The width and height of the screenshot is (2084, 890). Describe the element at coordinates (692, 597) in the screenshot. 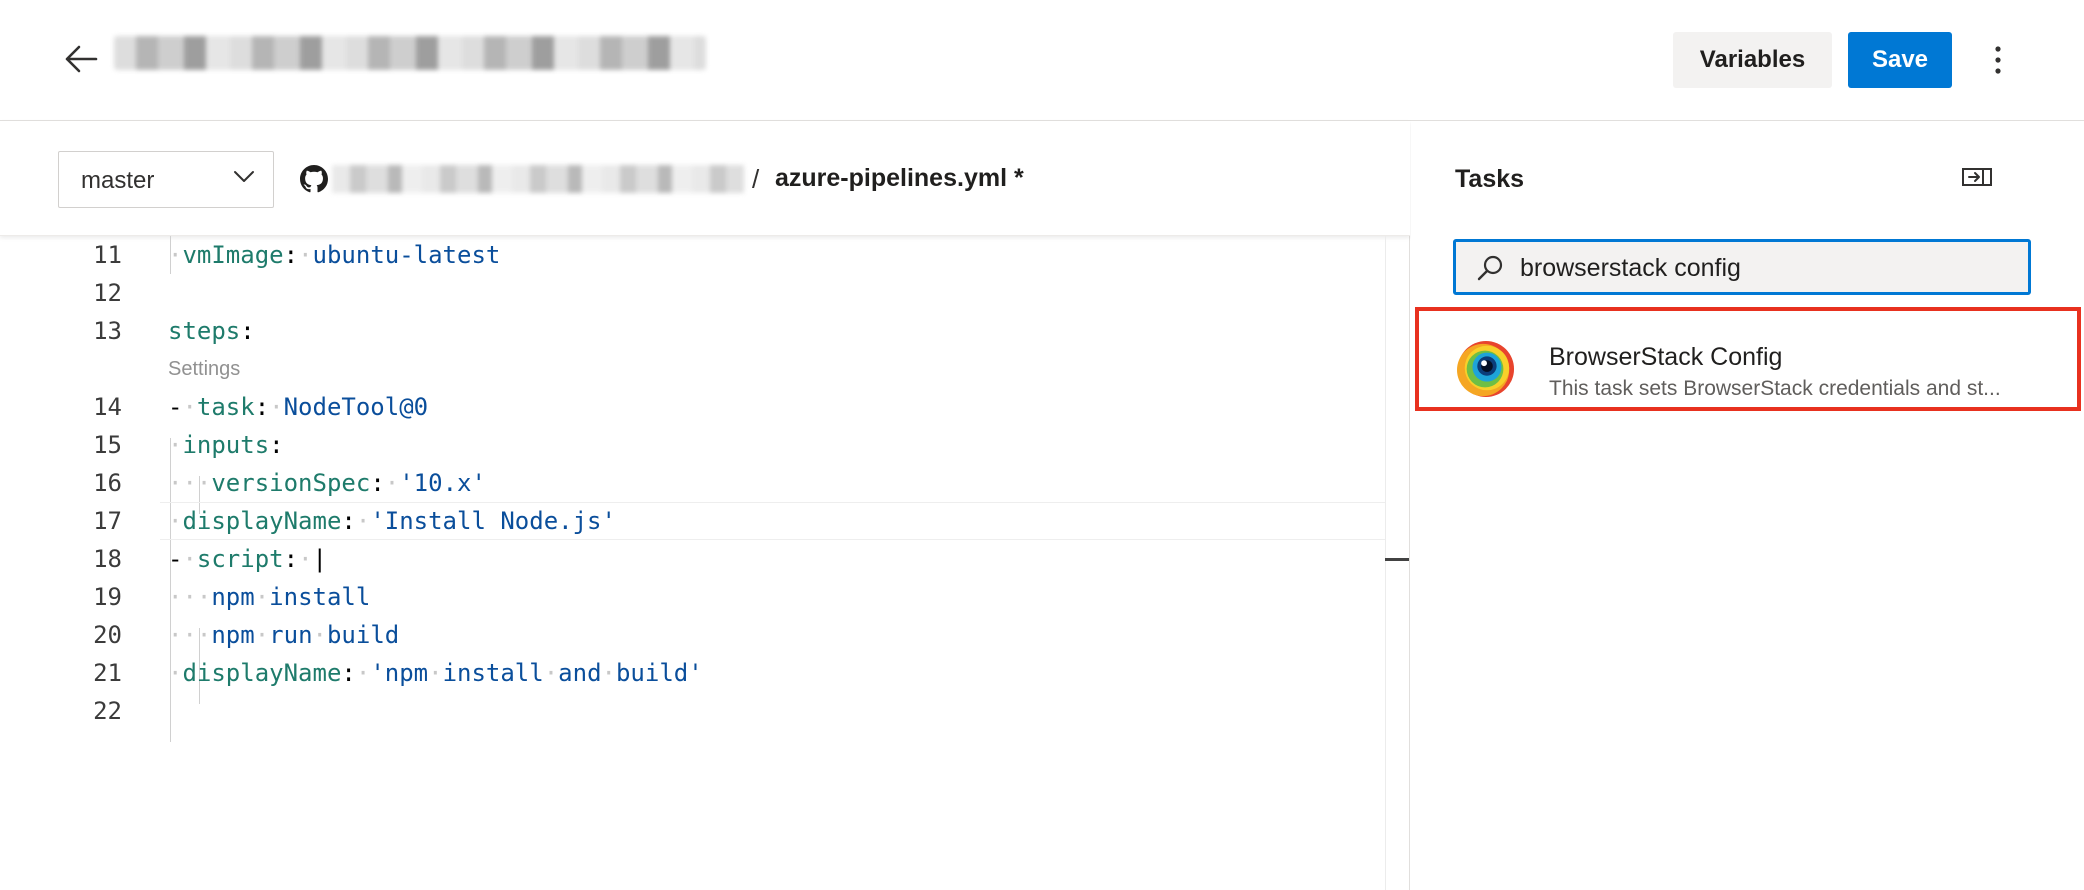

I see `code-line: 19 ···npm·install` at that location.